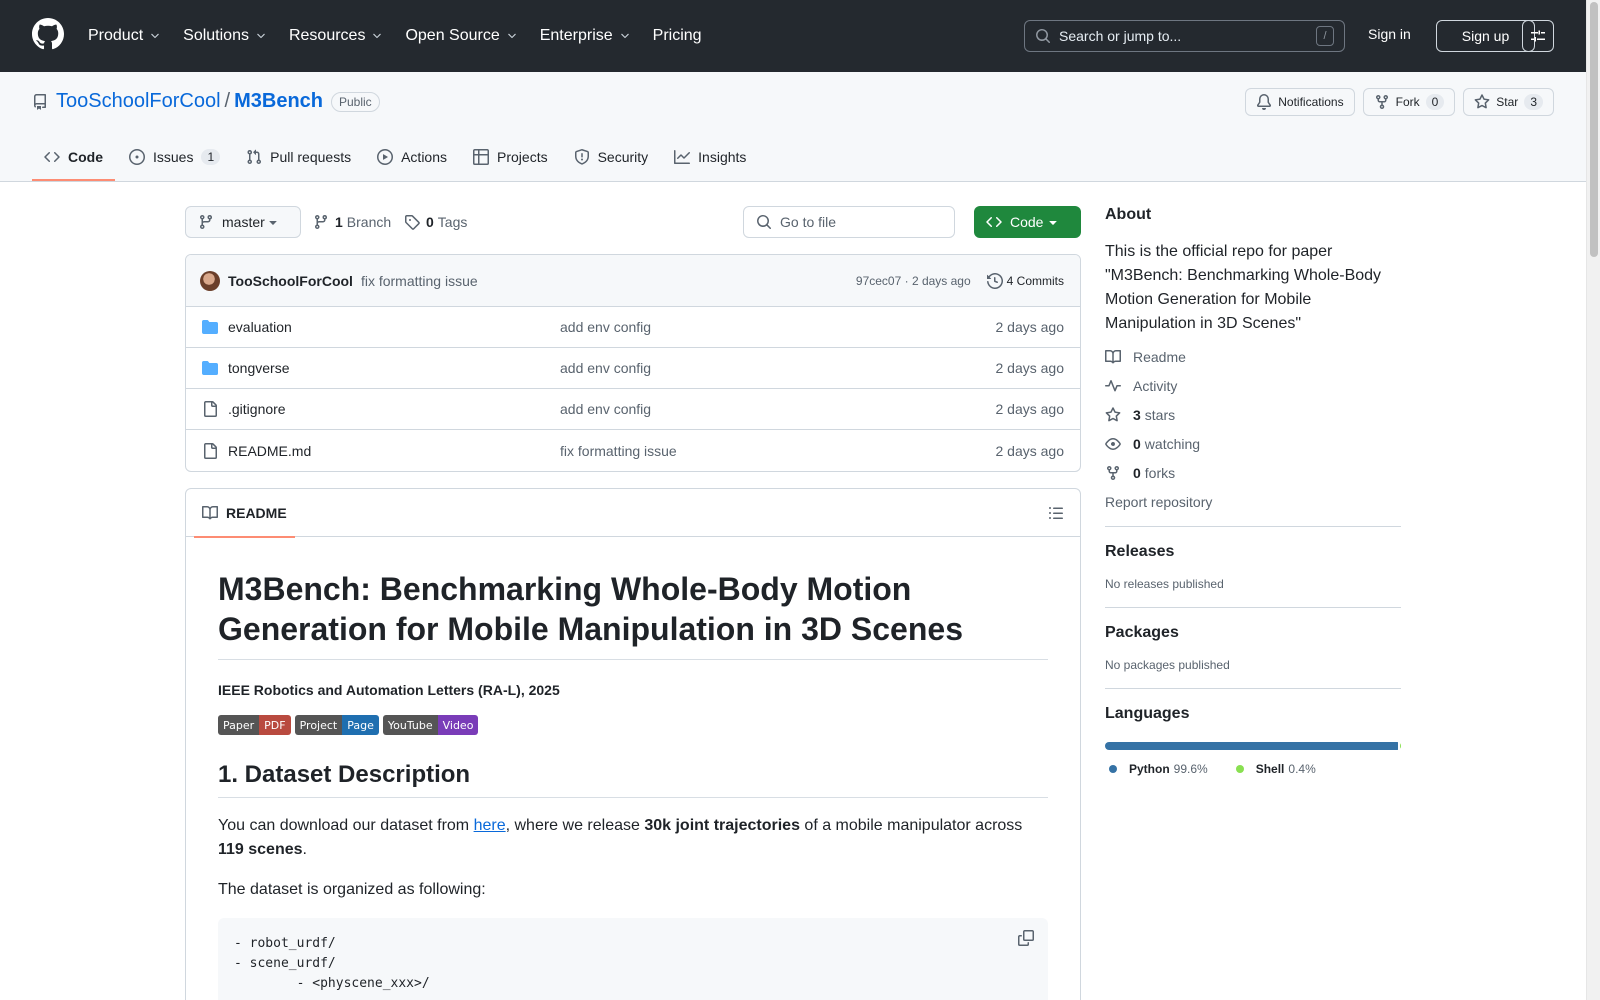  What do you see at coordinates (239, 725) in the screenshot?
I see `badge-left-label: Paper` at bounding box center [239, 725].